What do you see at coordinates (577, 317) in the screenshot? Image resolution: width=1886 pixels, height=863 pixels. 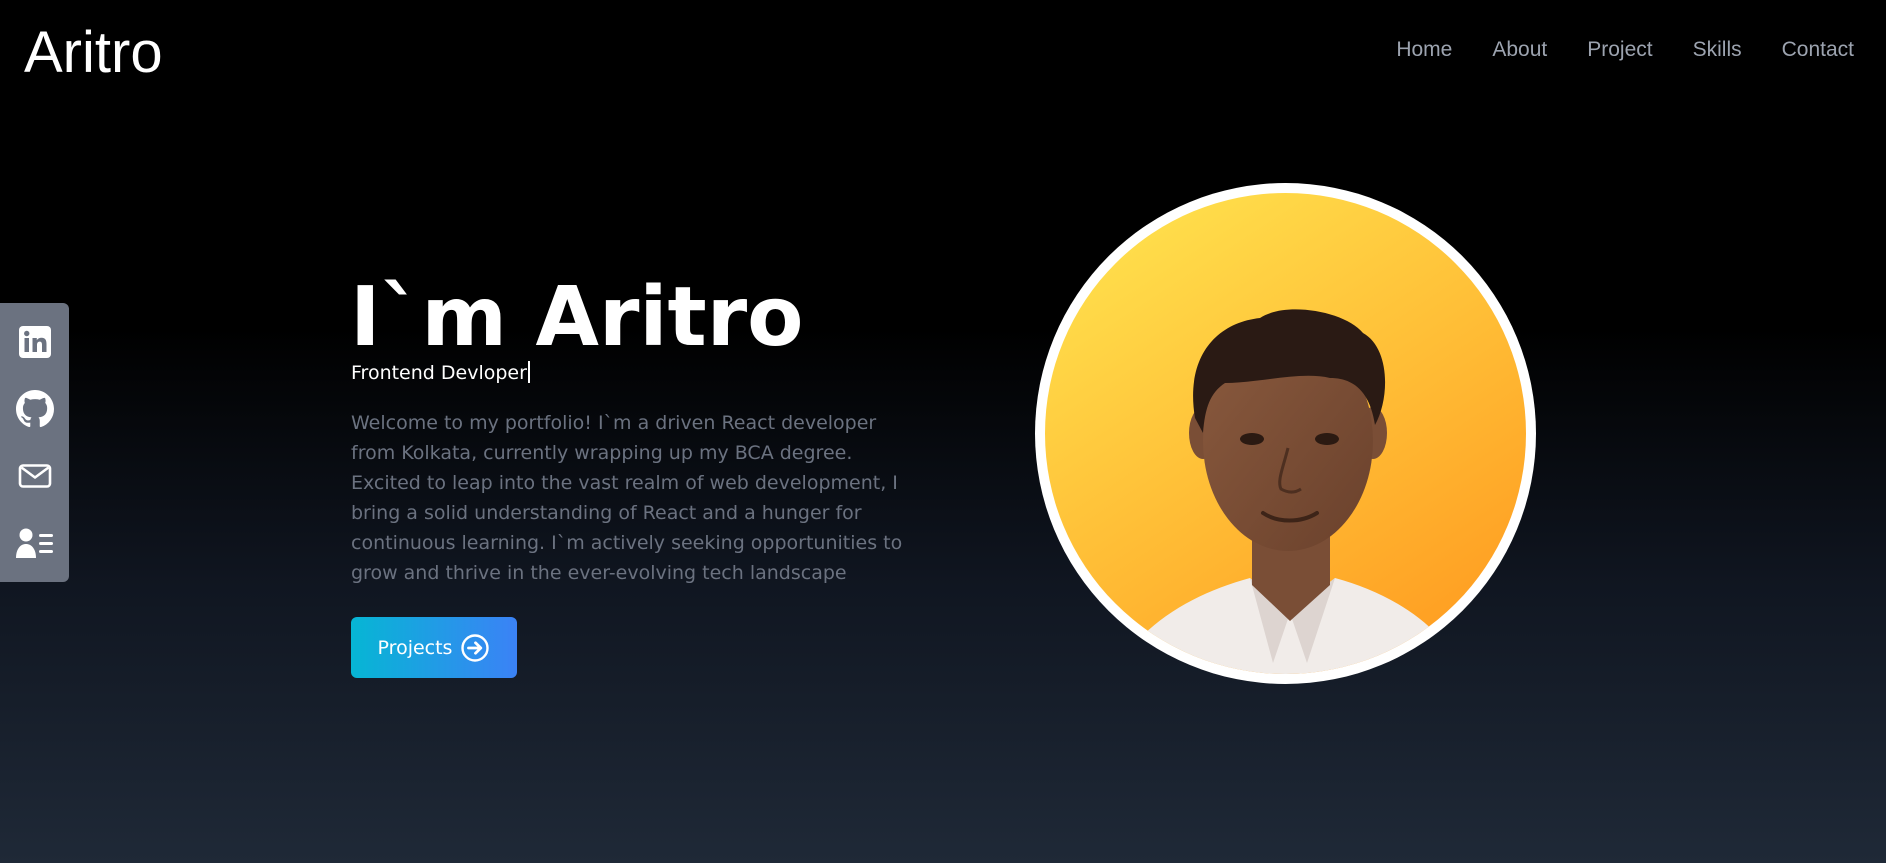 I see `hero-title: I`m Aritro` at bounding box center [577, 317].